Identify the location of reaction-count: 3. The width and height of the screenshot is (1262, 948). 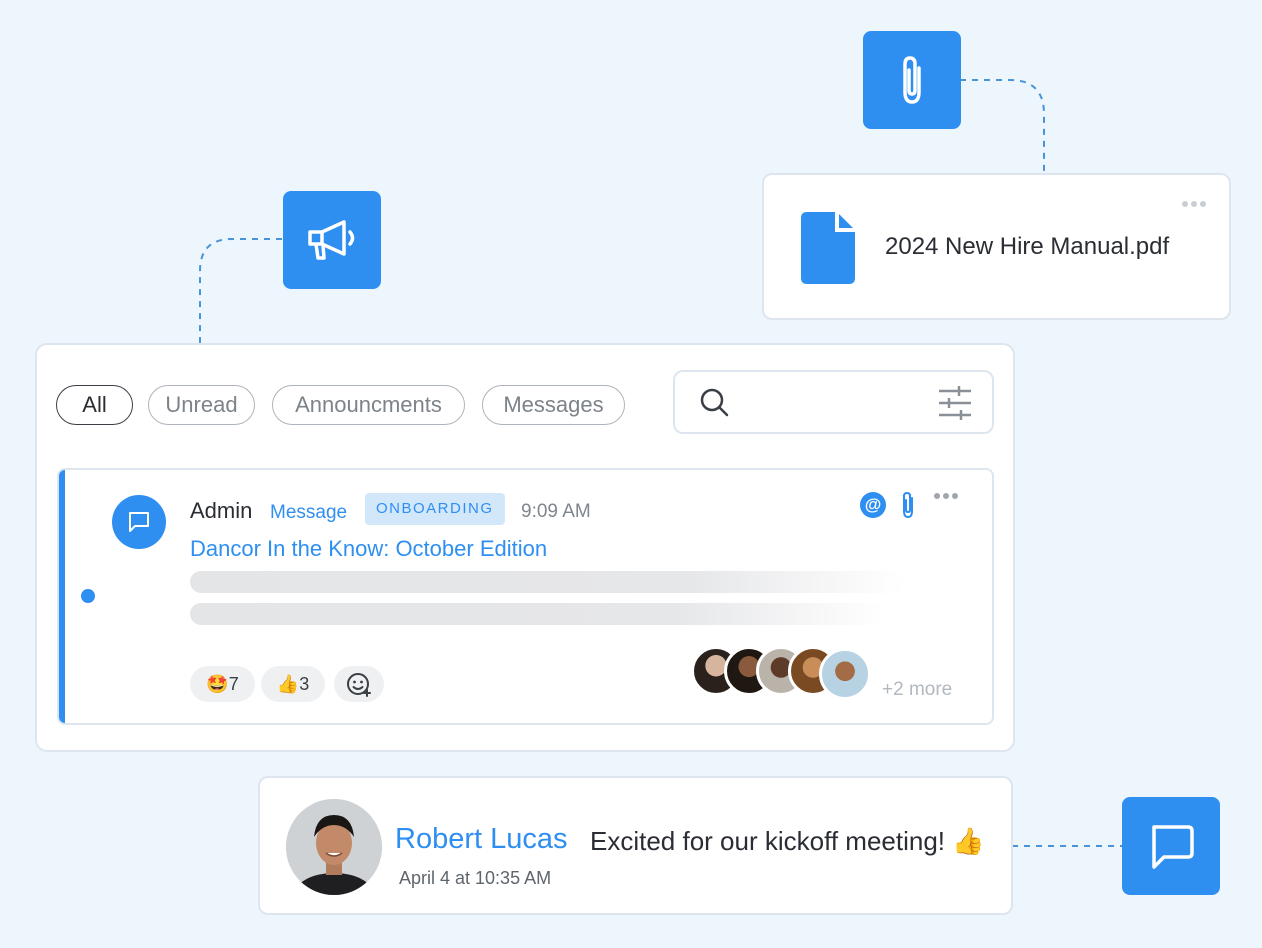
(304, 683).